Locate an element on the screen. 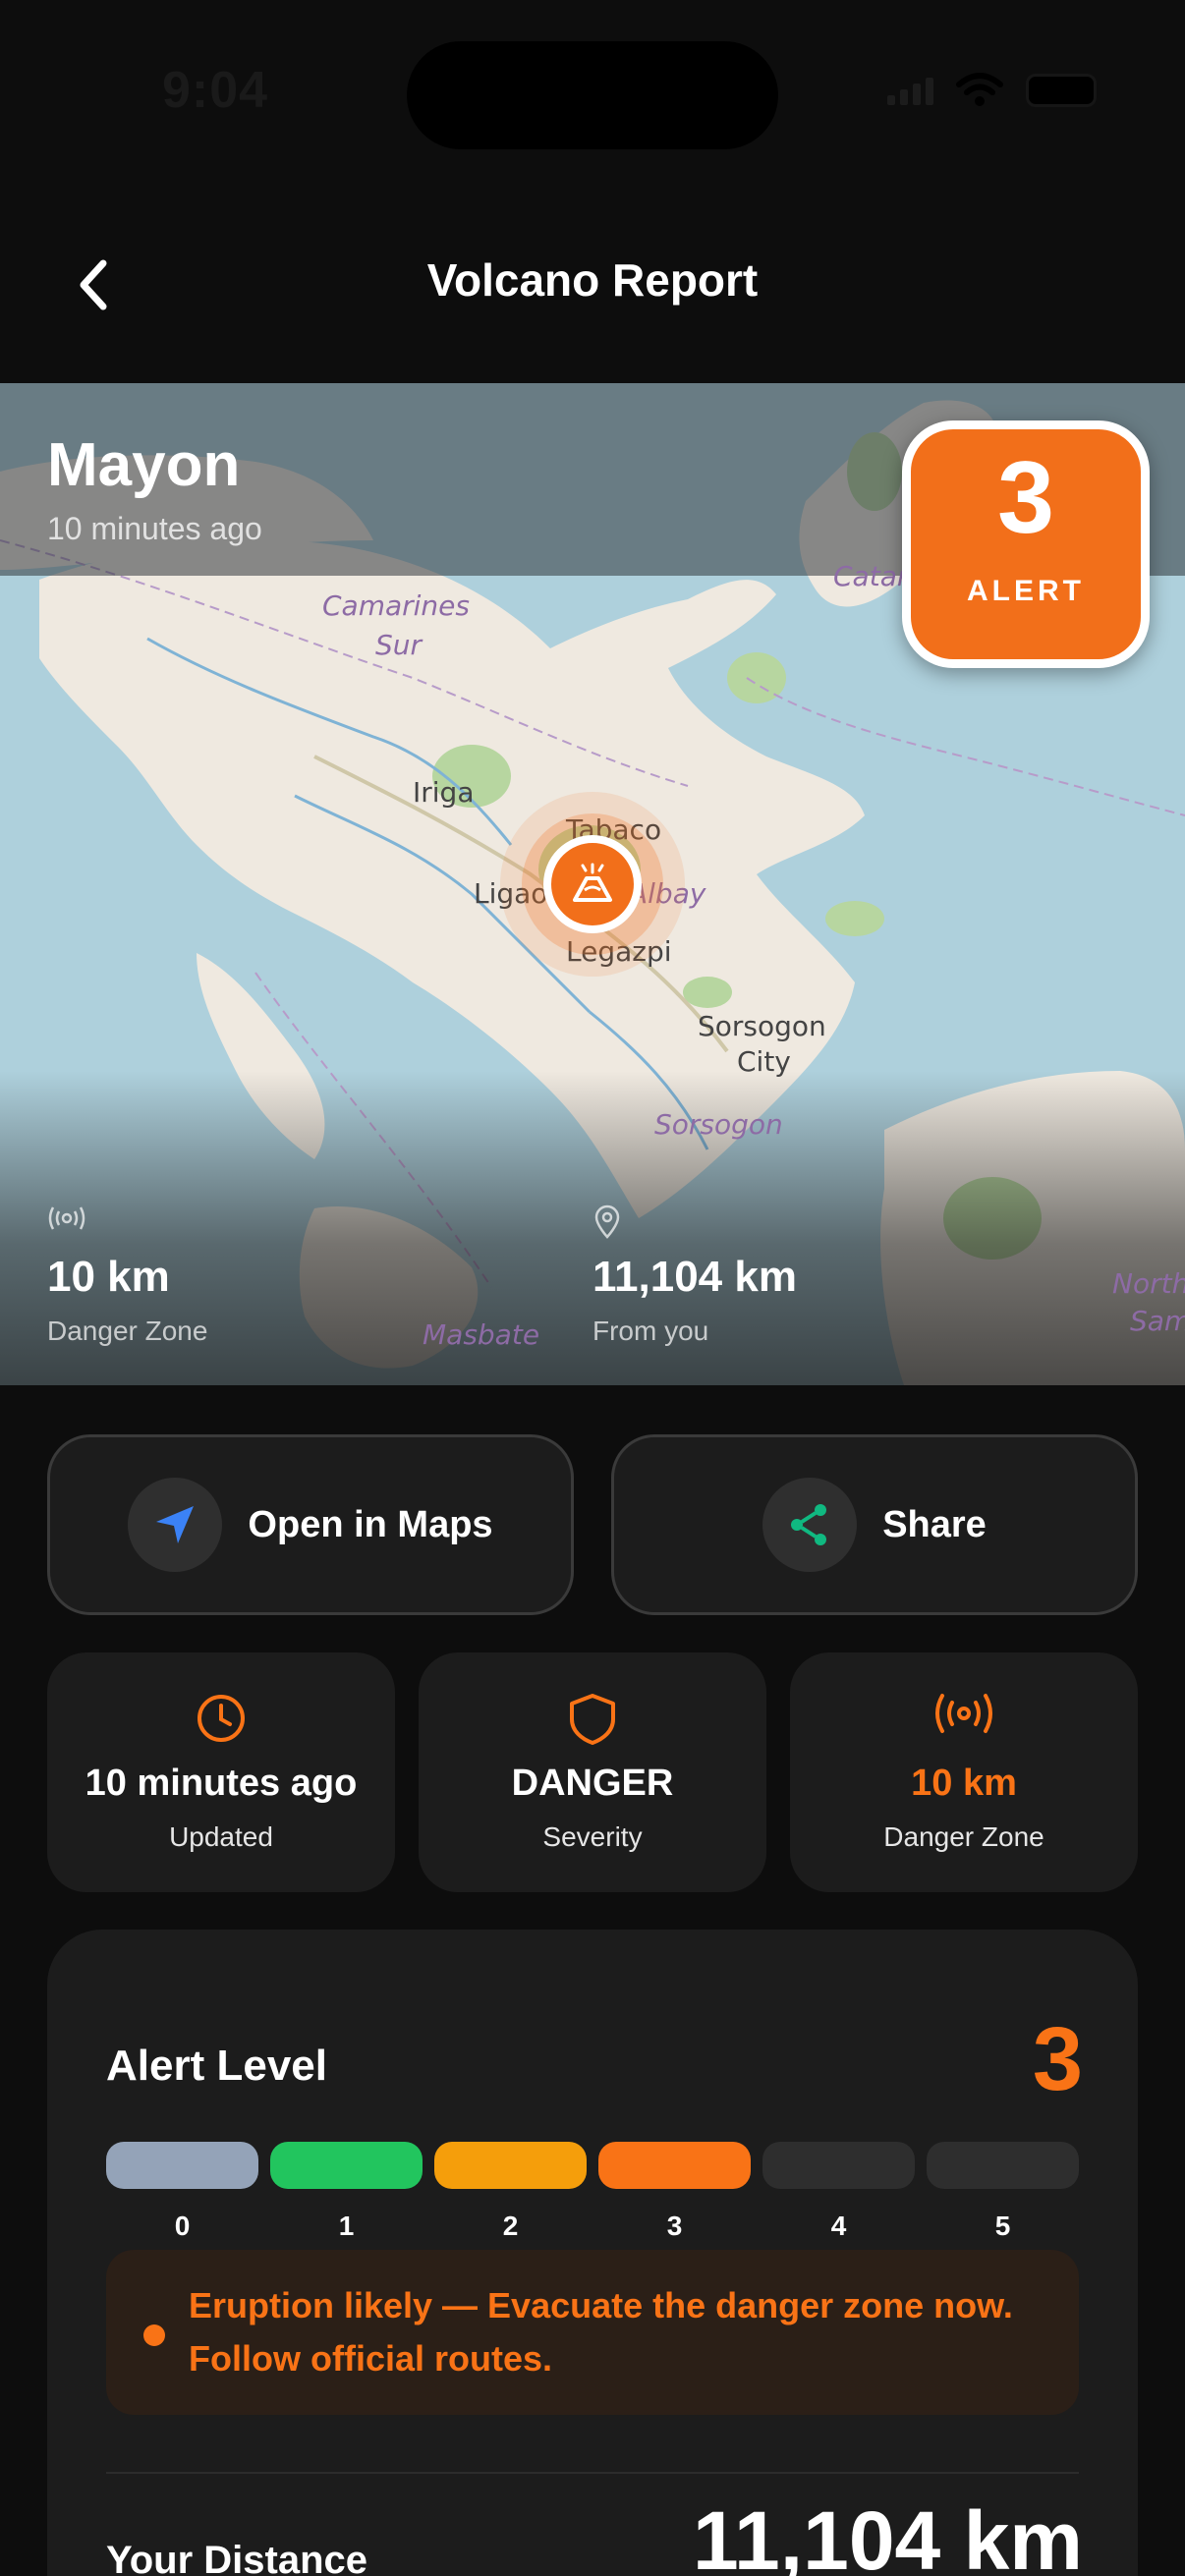 The image size is (1185, 2576). alert-level-number: 3 is located at coordinates (1057, 2059).